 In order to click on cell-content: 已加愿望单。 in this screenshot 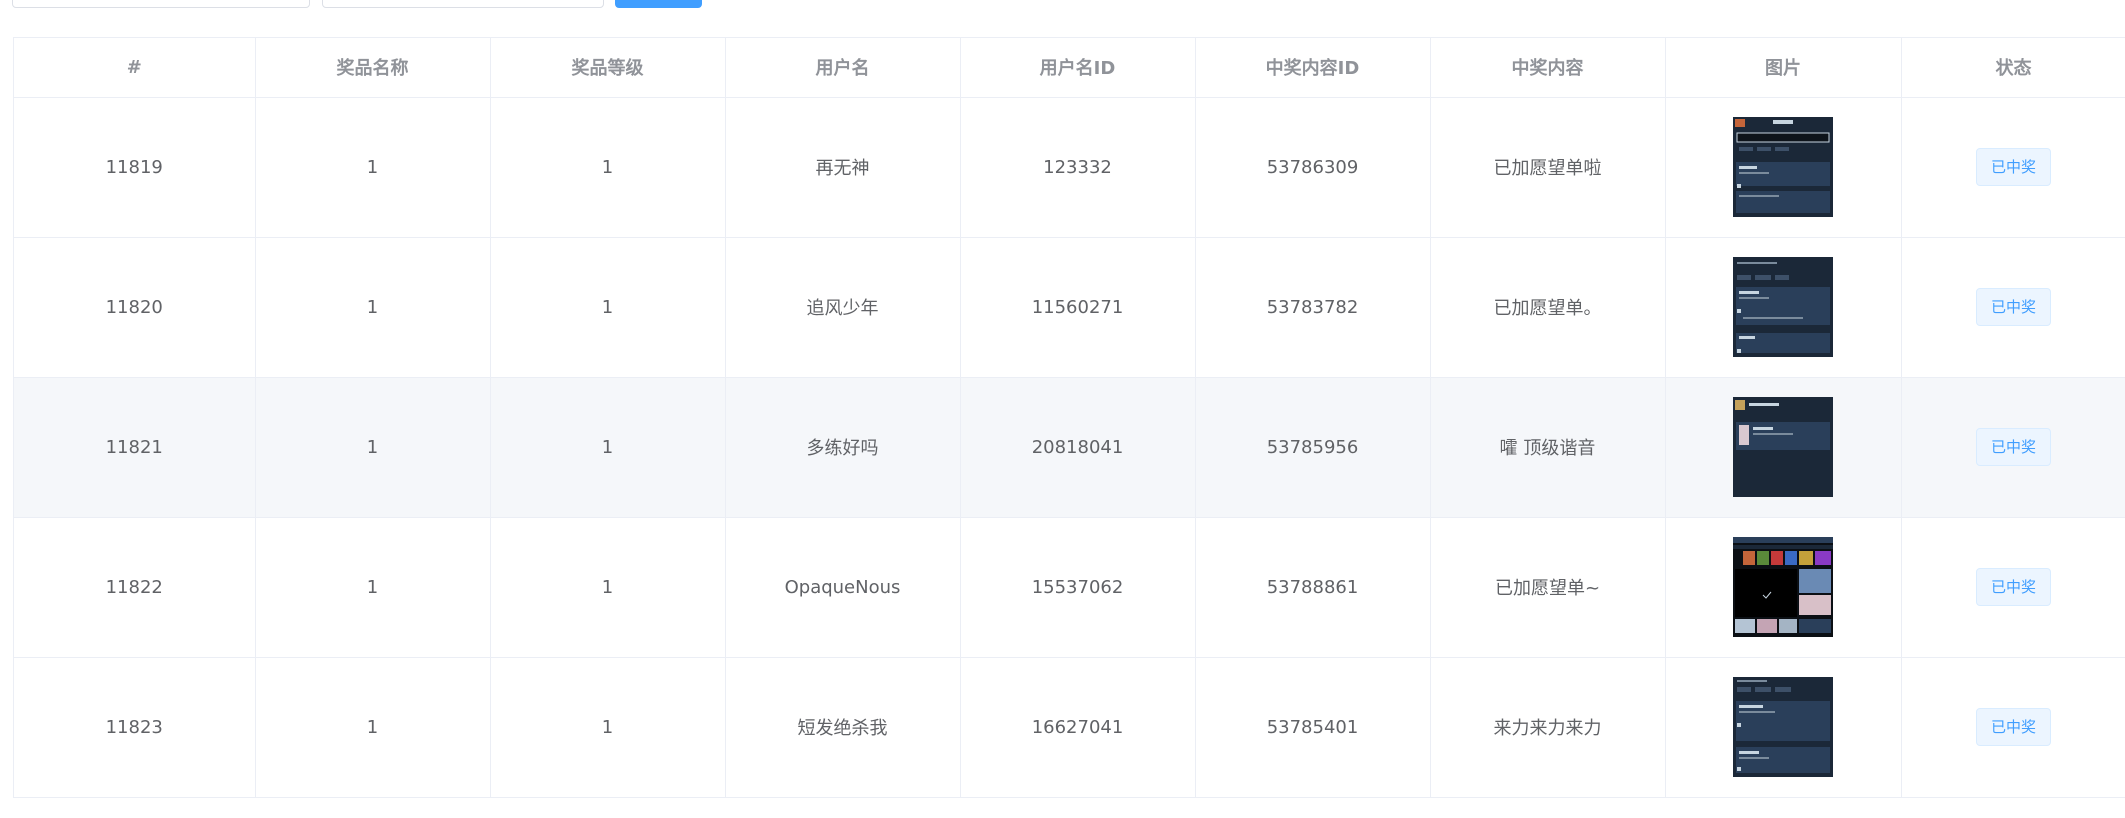, I will do `click(1548, 307)`.